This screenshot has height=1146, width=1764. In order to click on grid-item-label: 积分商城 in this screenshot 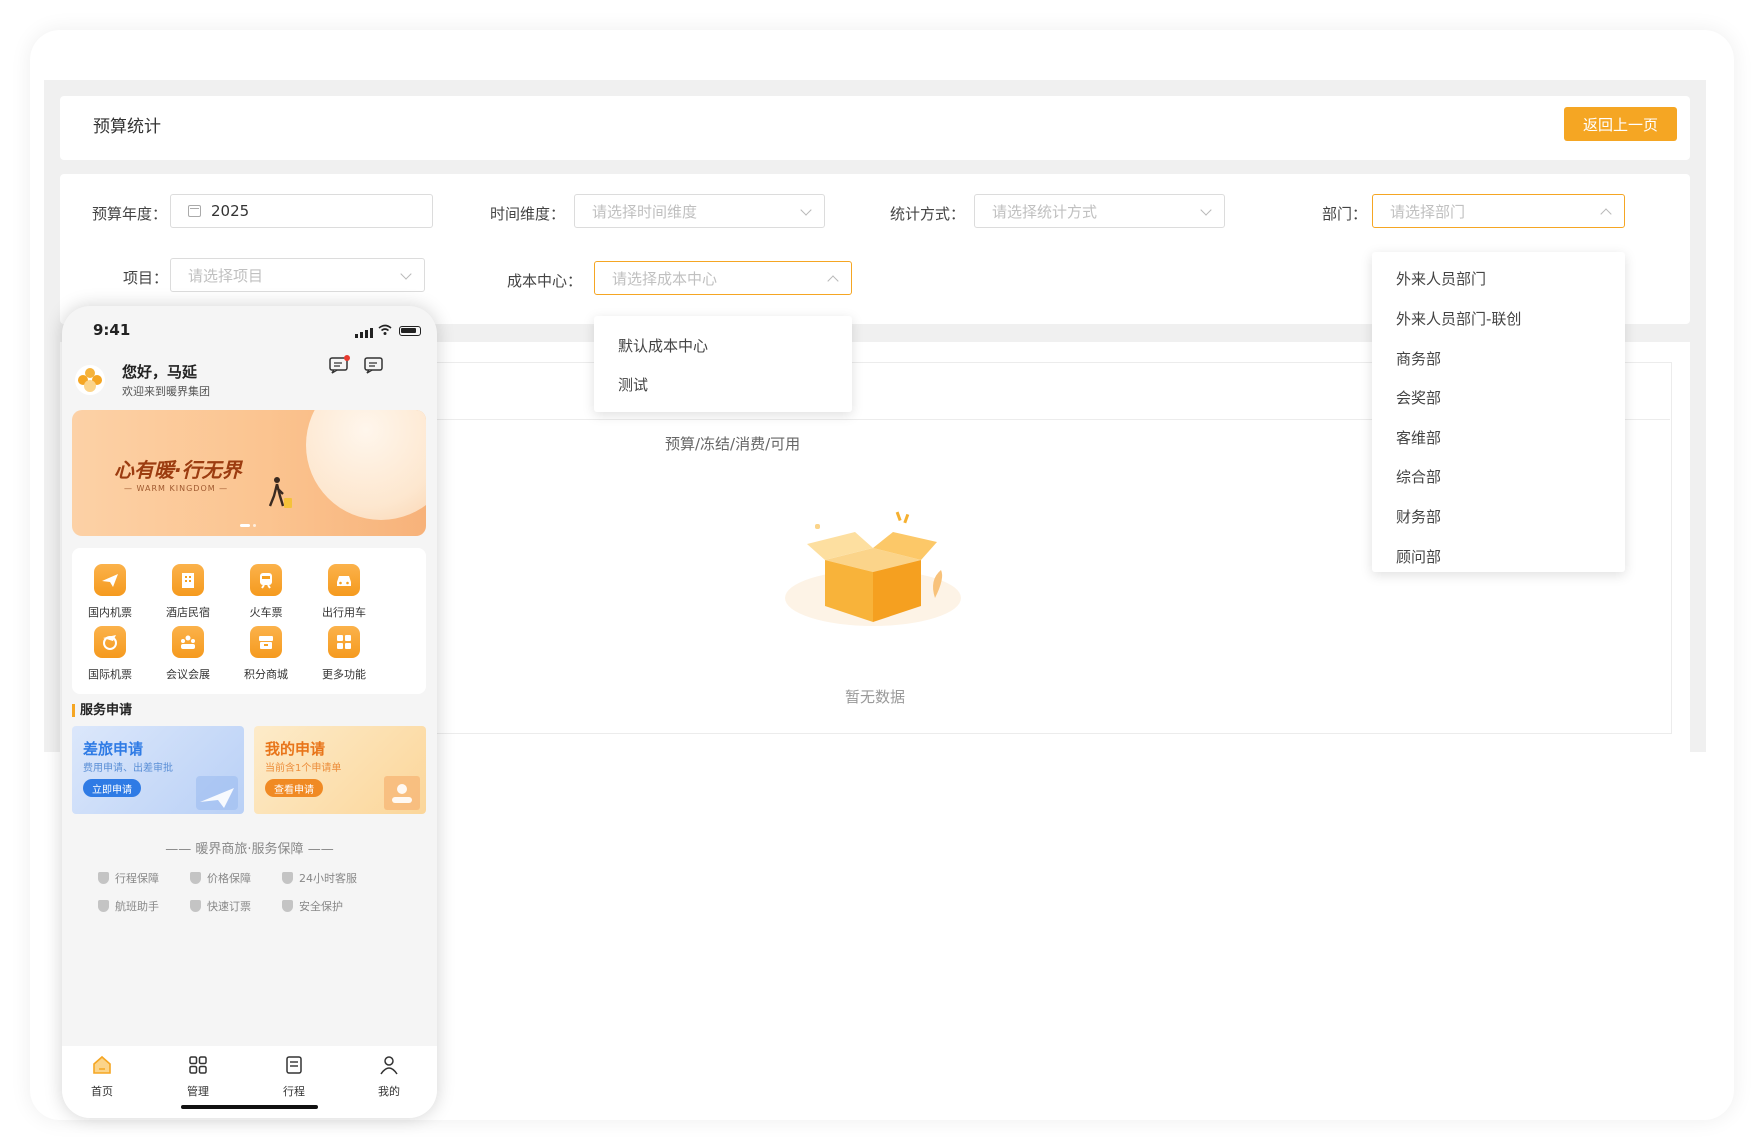, I will do `click(266, 674)`.